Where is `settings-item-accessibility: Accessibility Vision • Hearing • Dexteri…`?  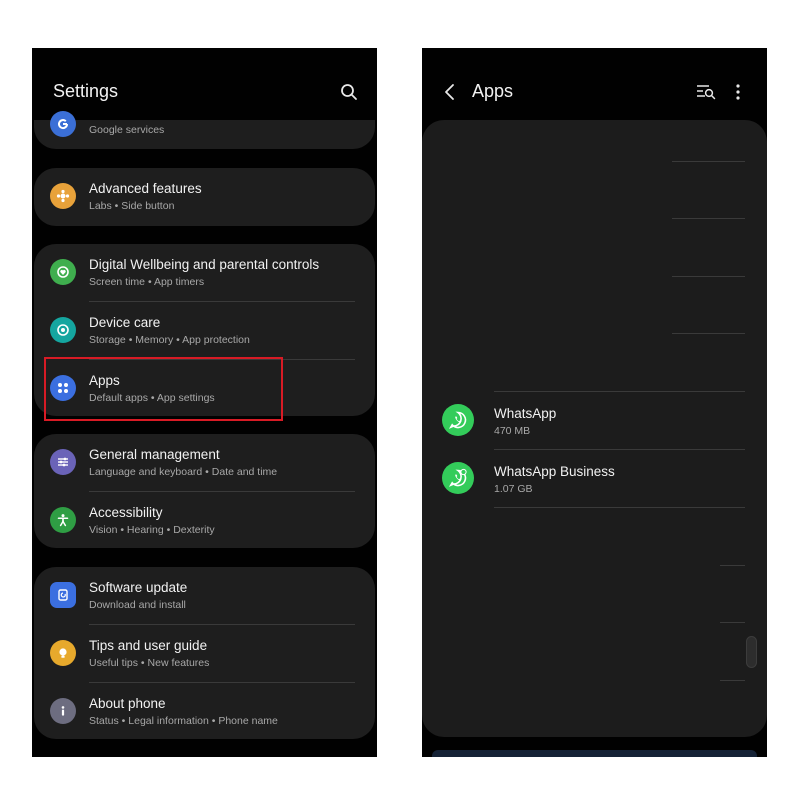
settings-item-accessibility: Accessibility Vision • Hearing • Dexteri… is located at coordinates (204, 521).